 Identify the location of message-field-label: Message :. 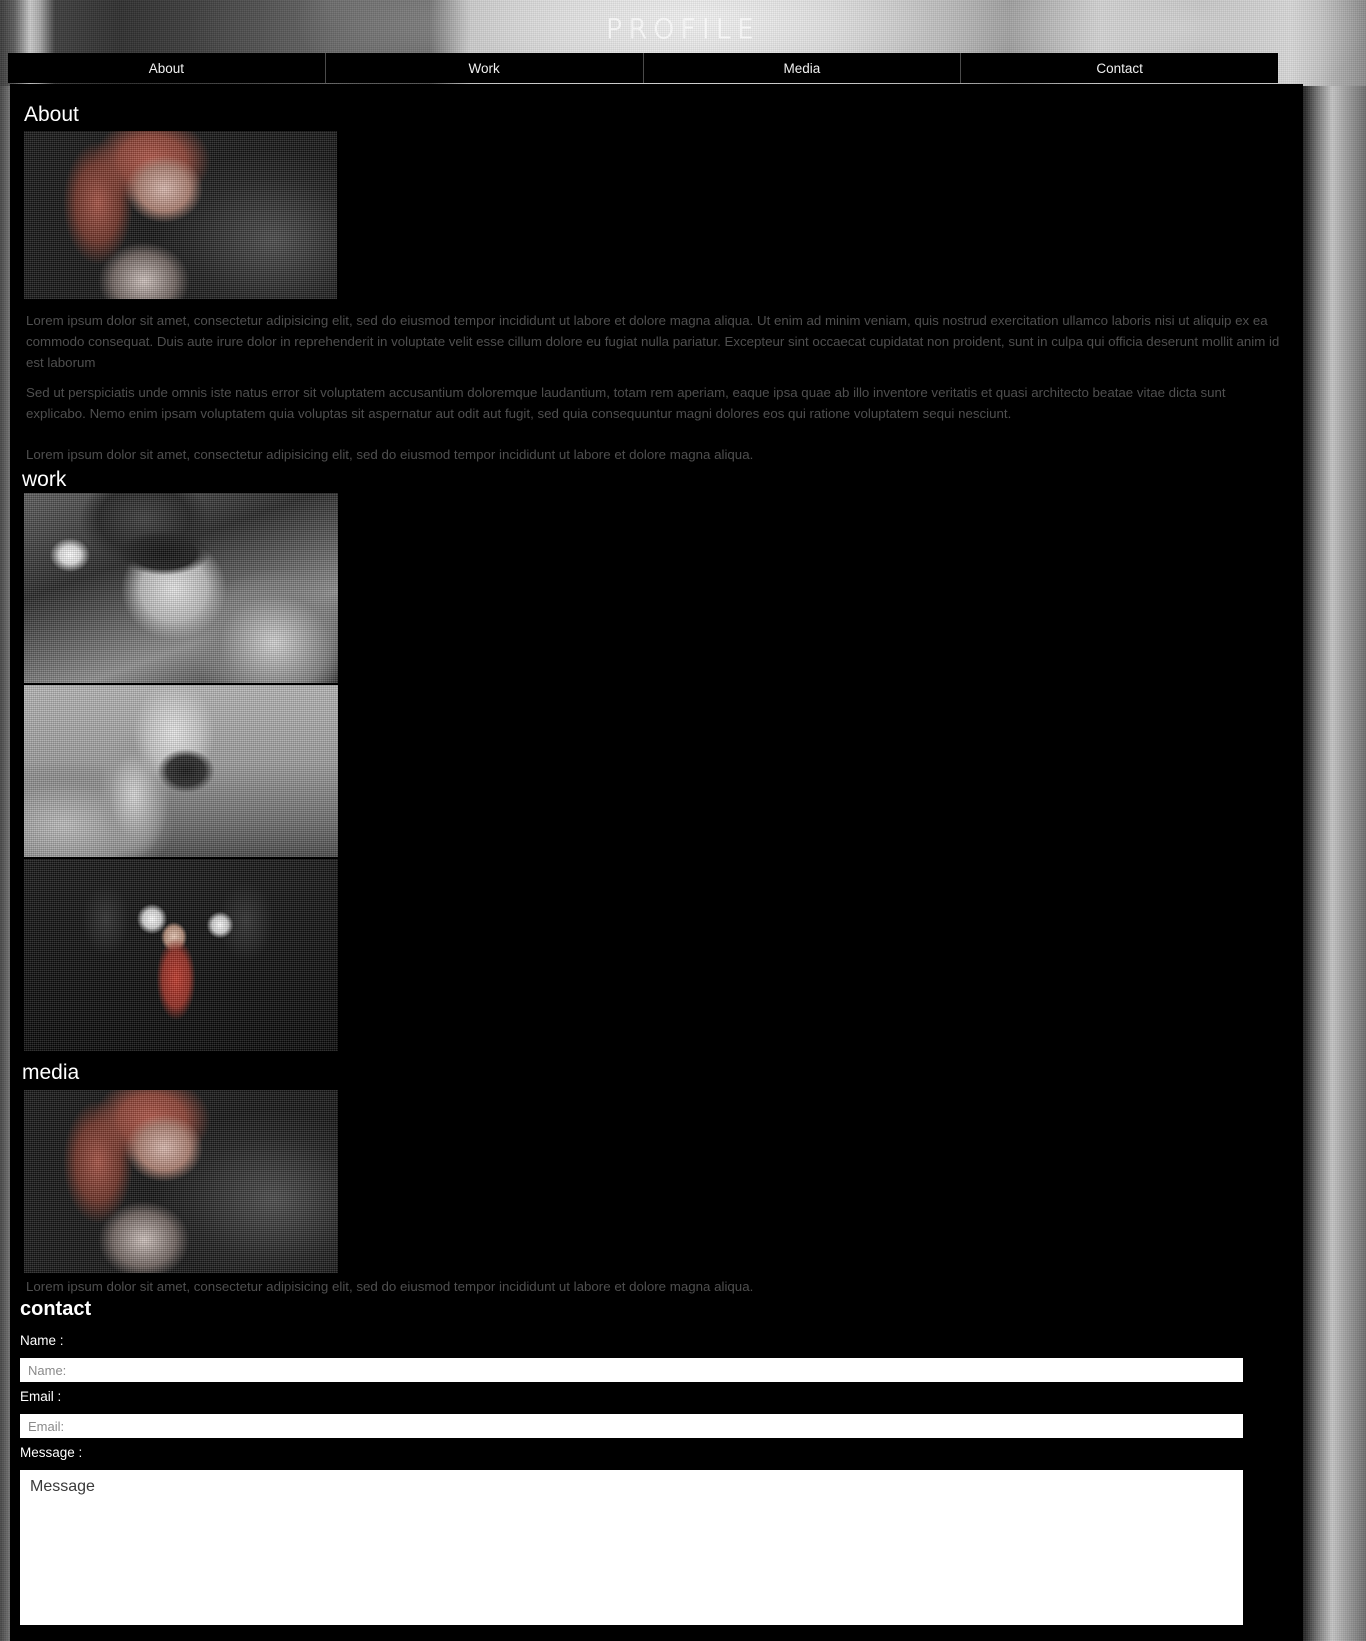
(51, 1452).